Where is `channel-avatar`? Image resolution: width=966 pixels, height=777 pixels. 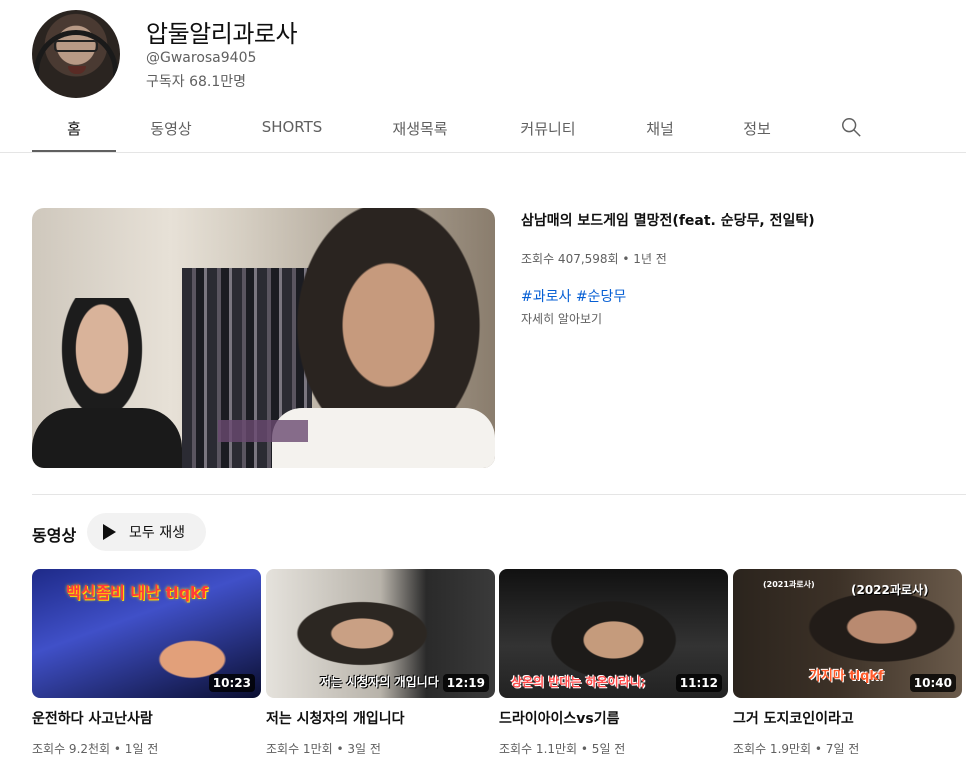 channel-avatar is located at coordinates (76, 54).